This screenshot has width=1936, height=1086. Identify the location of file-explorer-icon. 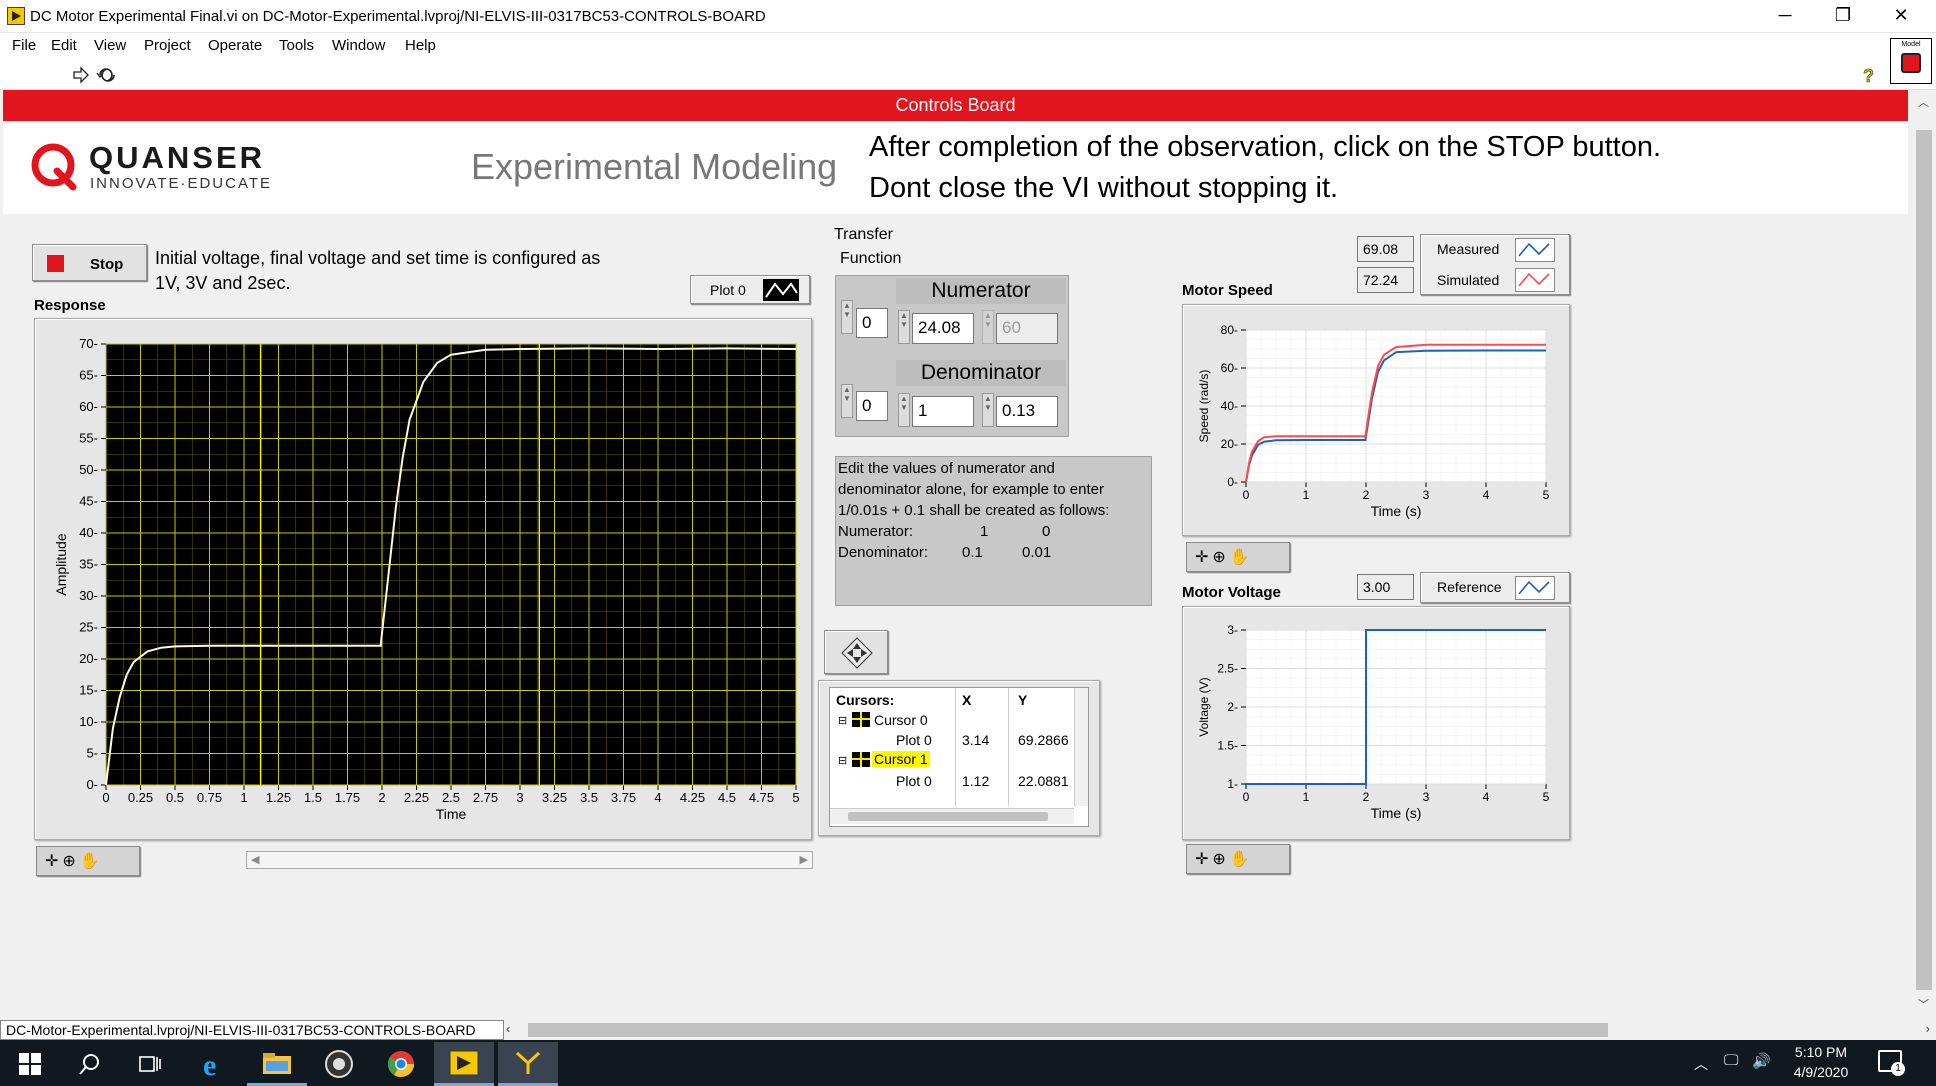
(277, 1064).